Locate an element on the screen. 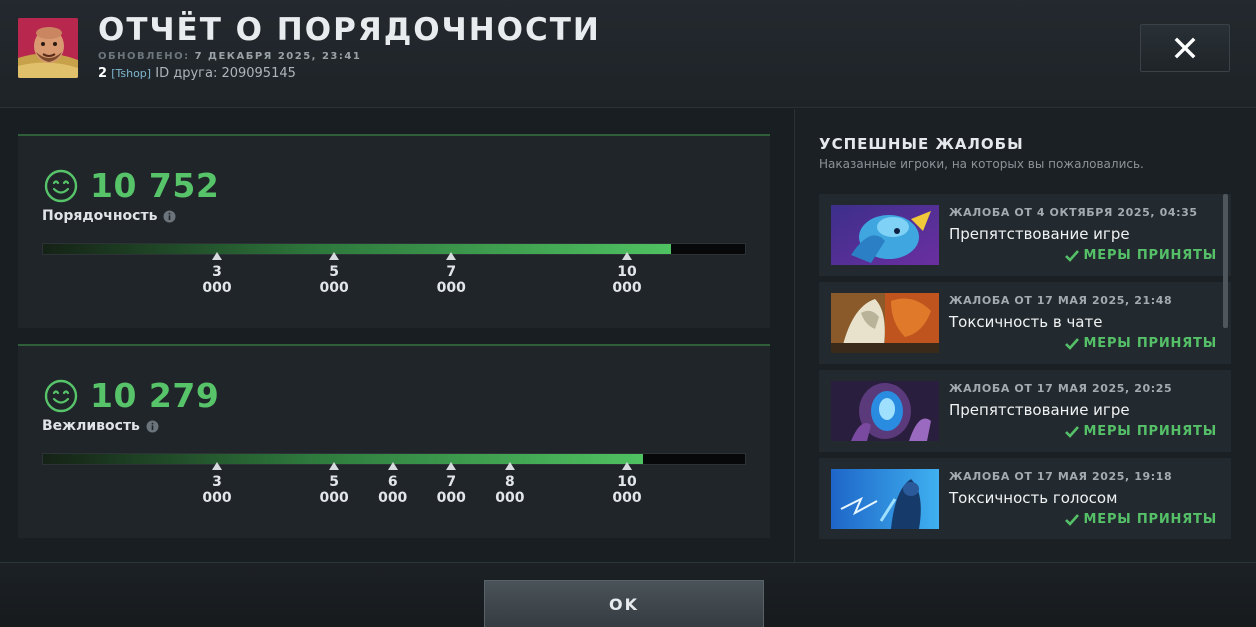 The image size is (1256, 627). updated-value: 7 ДЕКАБРЯ 2025, 23:41 is located at coordinates (278, 56).